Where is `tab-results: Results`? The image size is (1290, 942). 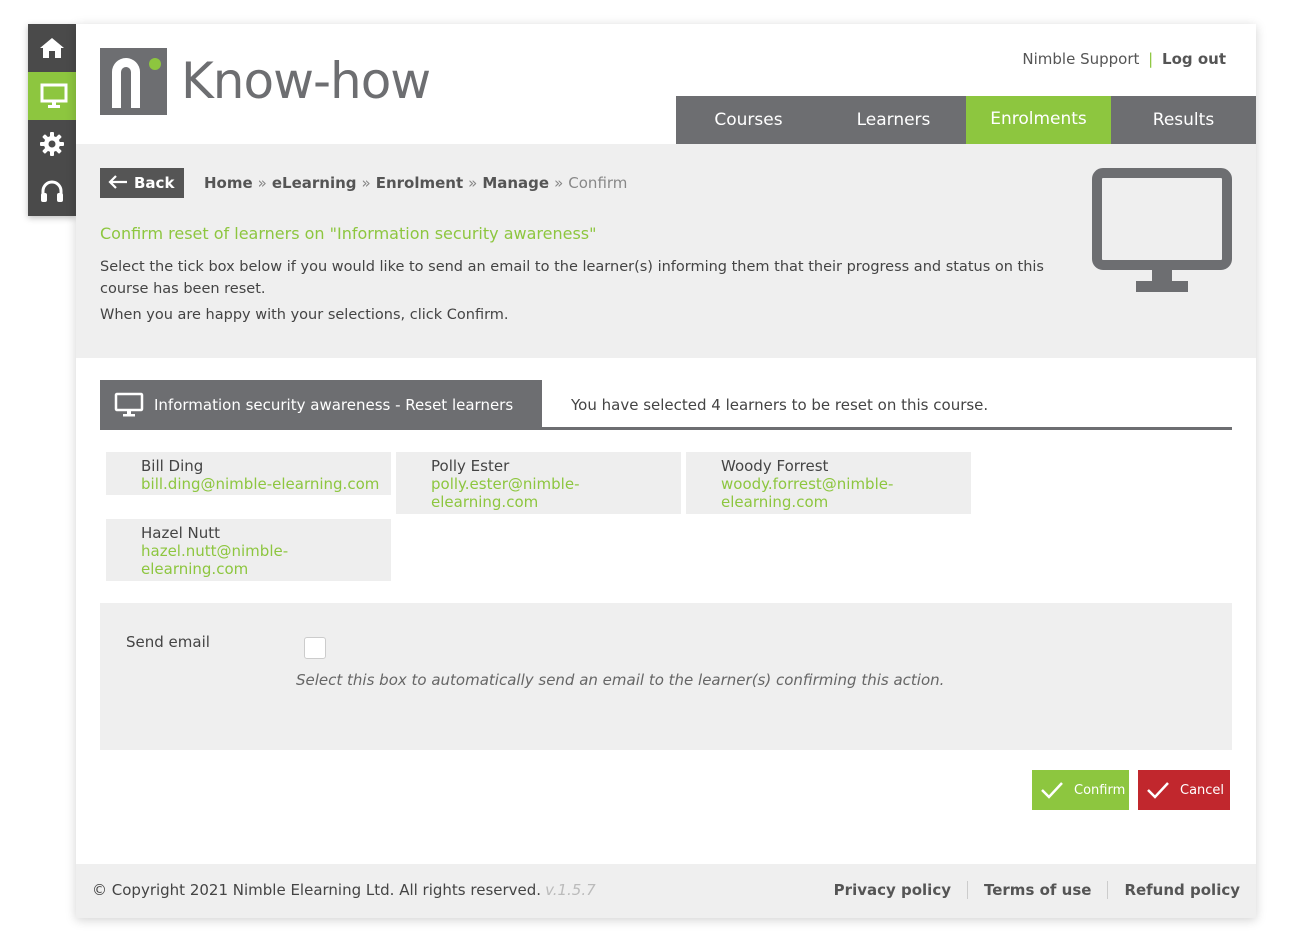 tab-results: Results is located at coordinates (1183, 120).